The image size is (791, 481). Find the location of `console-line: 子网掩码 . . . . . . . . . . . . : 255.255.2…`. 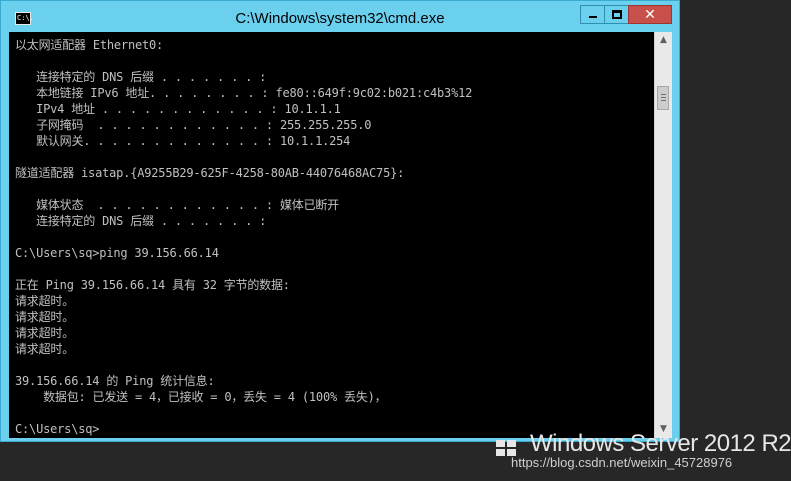

console-line: 子网掩码 . . . . . . . . . . . . : 255.255.2… is located at coordinates (193, 125).